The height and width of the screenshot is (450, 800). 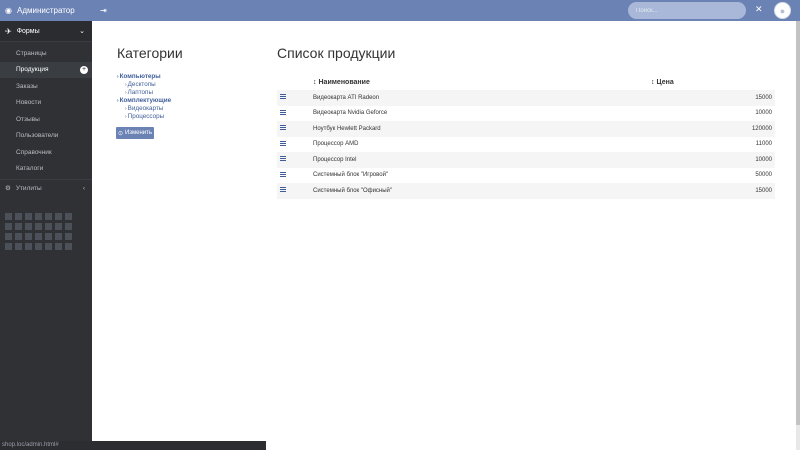 What do you see at coordinates (32, 70) in the screenshot?
I see `sidebar-item-label: Продукция` at bounding box center [32, 70].